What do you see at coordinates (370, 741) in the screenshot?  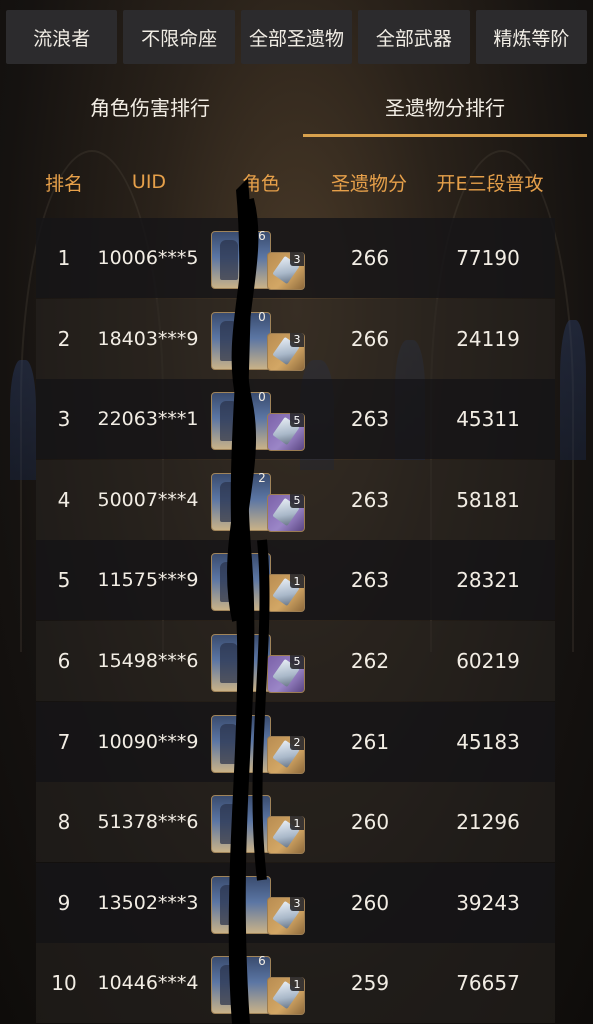 I see `row-artifact-score: 261` at bounding box center [370, 741].